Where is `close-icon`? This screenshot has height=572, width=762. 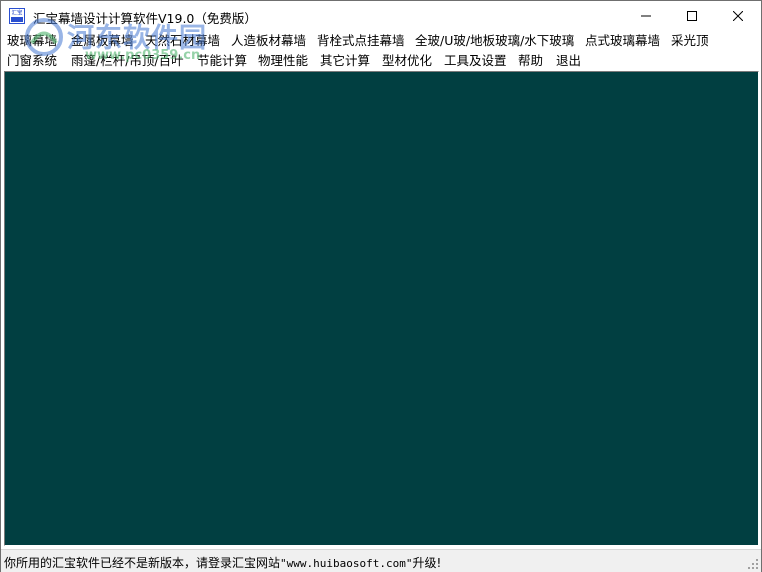 close-icon is located at coordinates (738, 16).